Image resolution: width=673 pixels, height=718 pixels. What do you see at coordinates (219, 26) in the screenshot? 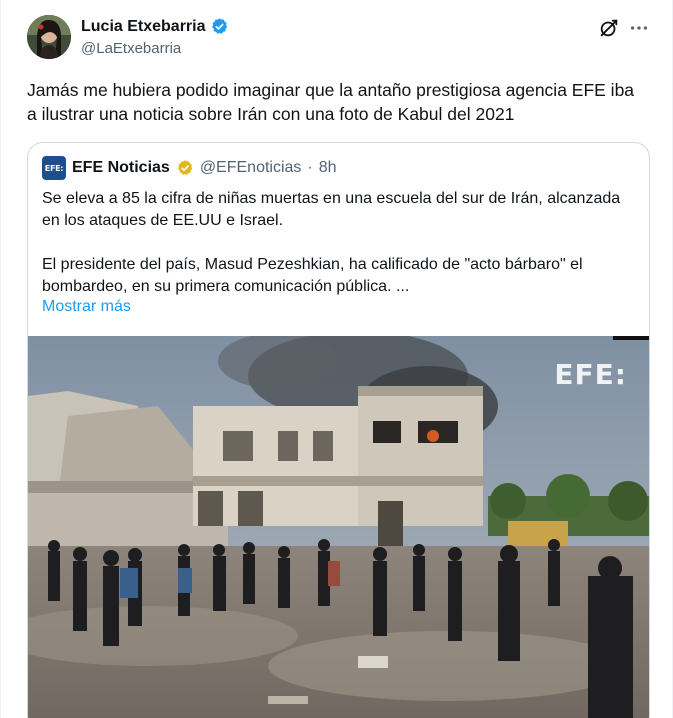
I see `verified-badge-icon` at bounding box center [219, 26].